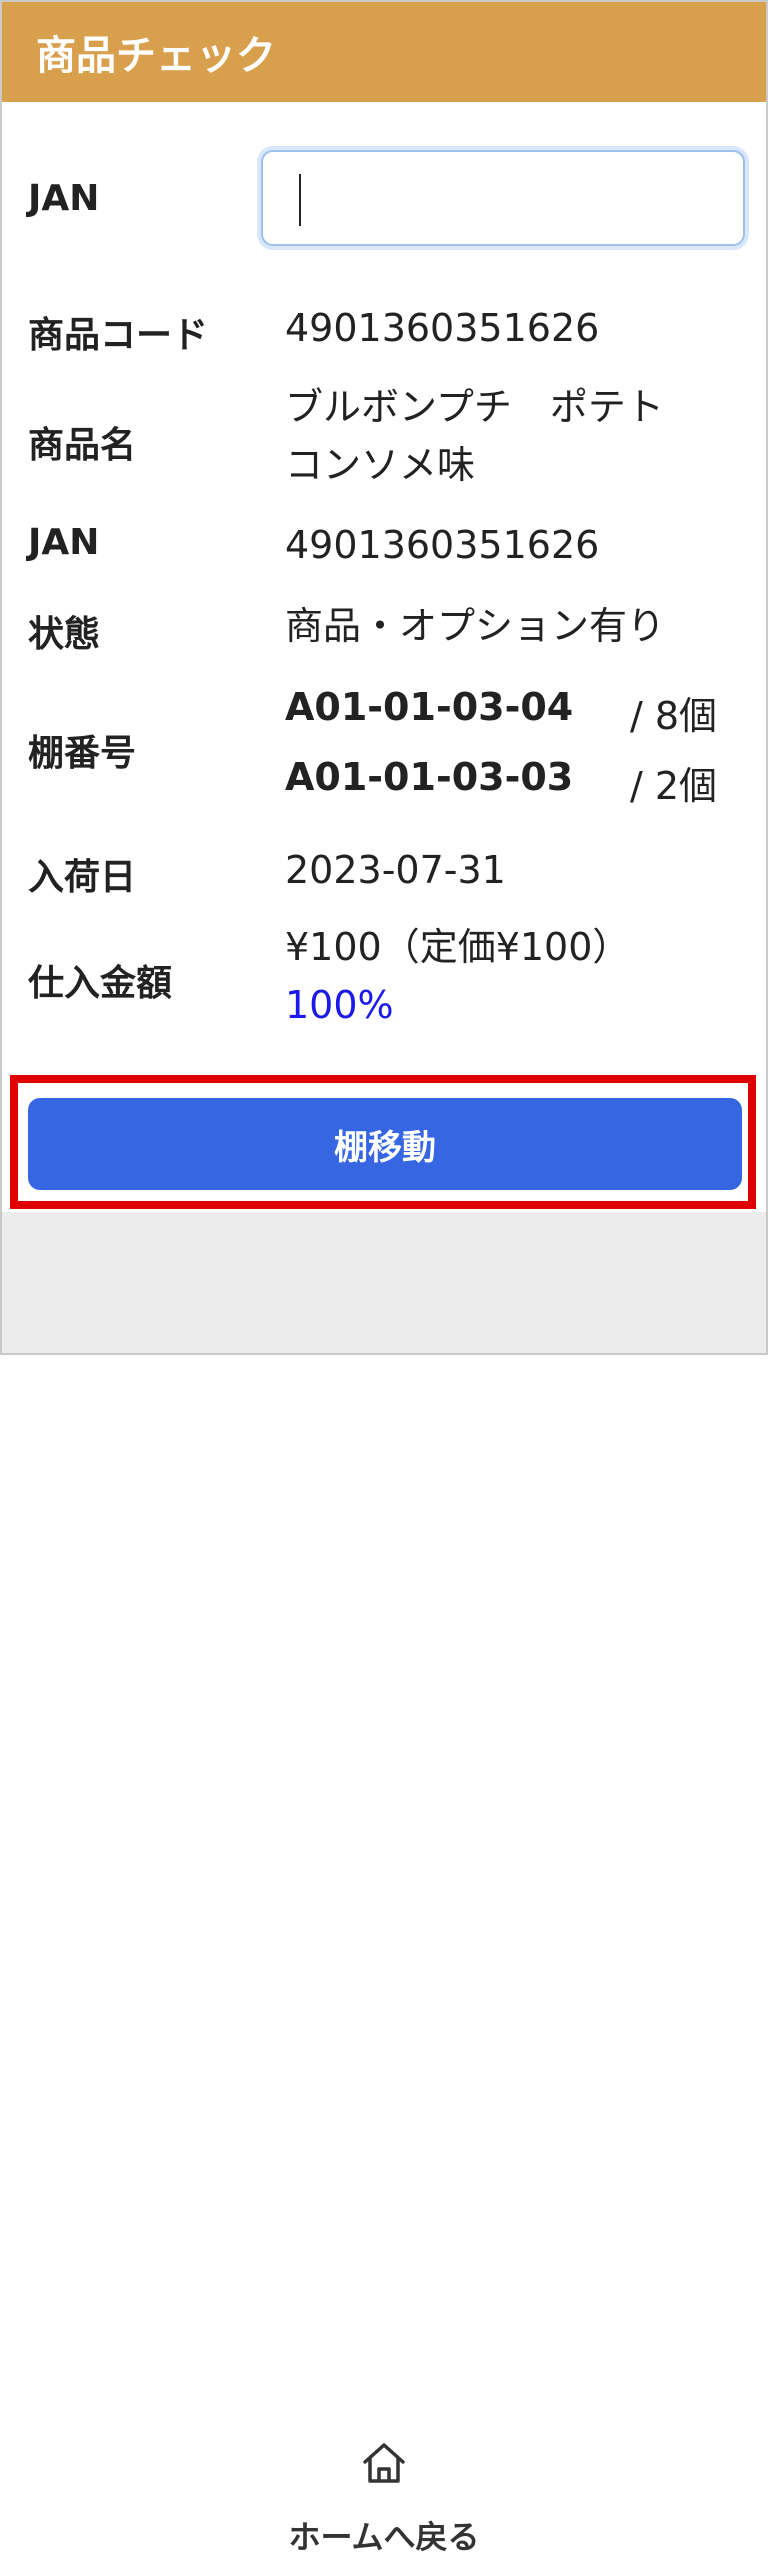  Describe the element at coordinates (385, 1144) in the screenshot. I see `move-shelf-button: 棚移動` at that location.